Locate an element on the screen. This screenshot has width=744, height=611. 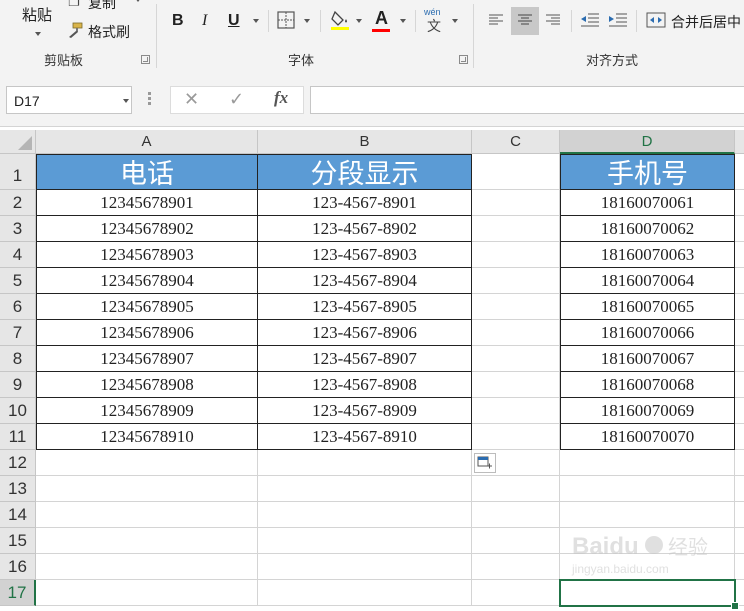
data-cell-a7: 12345678906 is located at coordinates (147, 333).